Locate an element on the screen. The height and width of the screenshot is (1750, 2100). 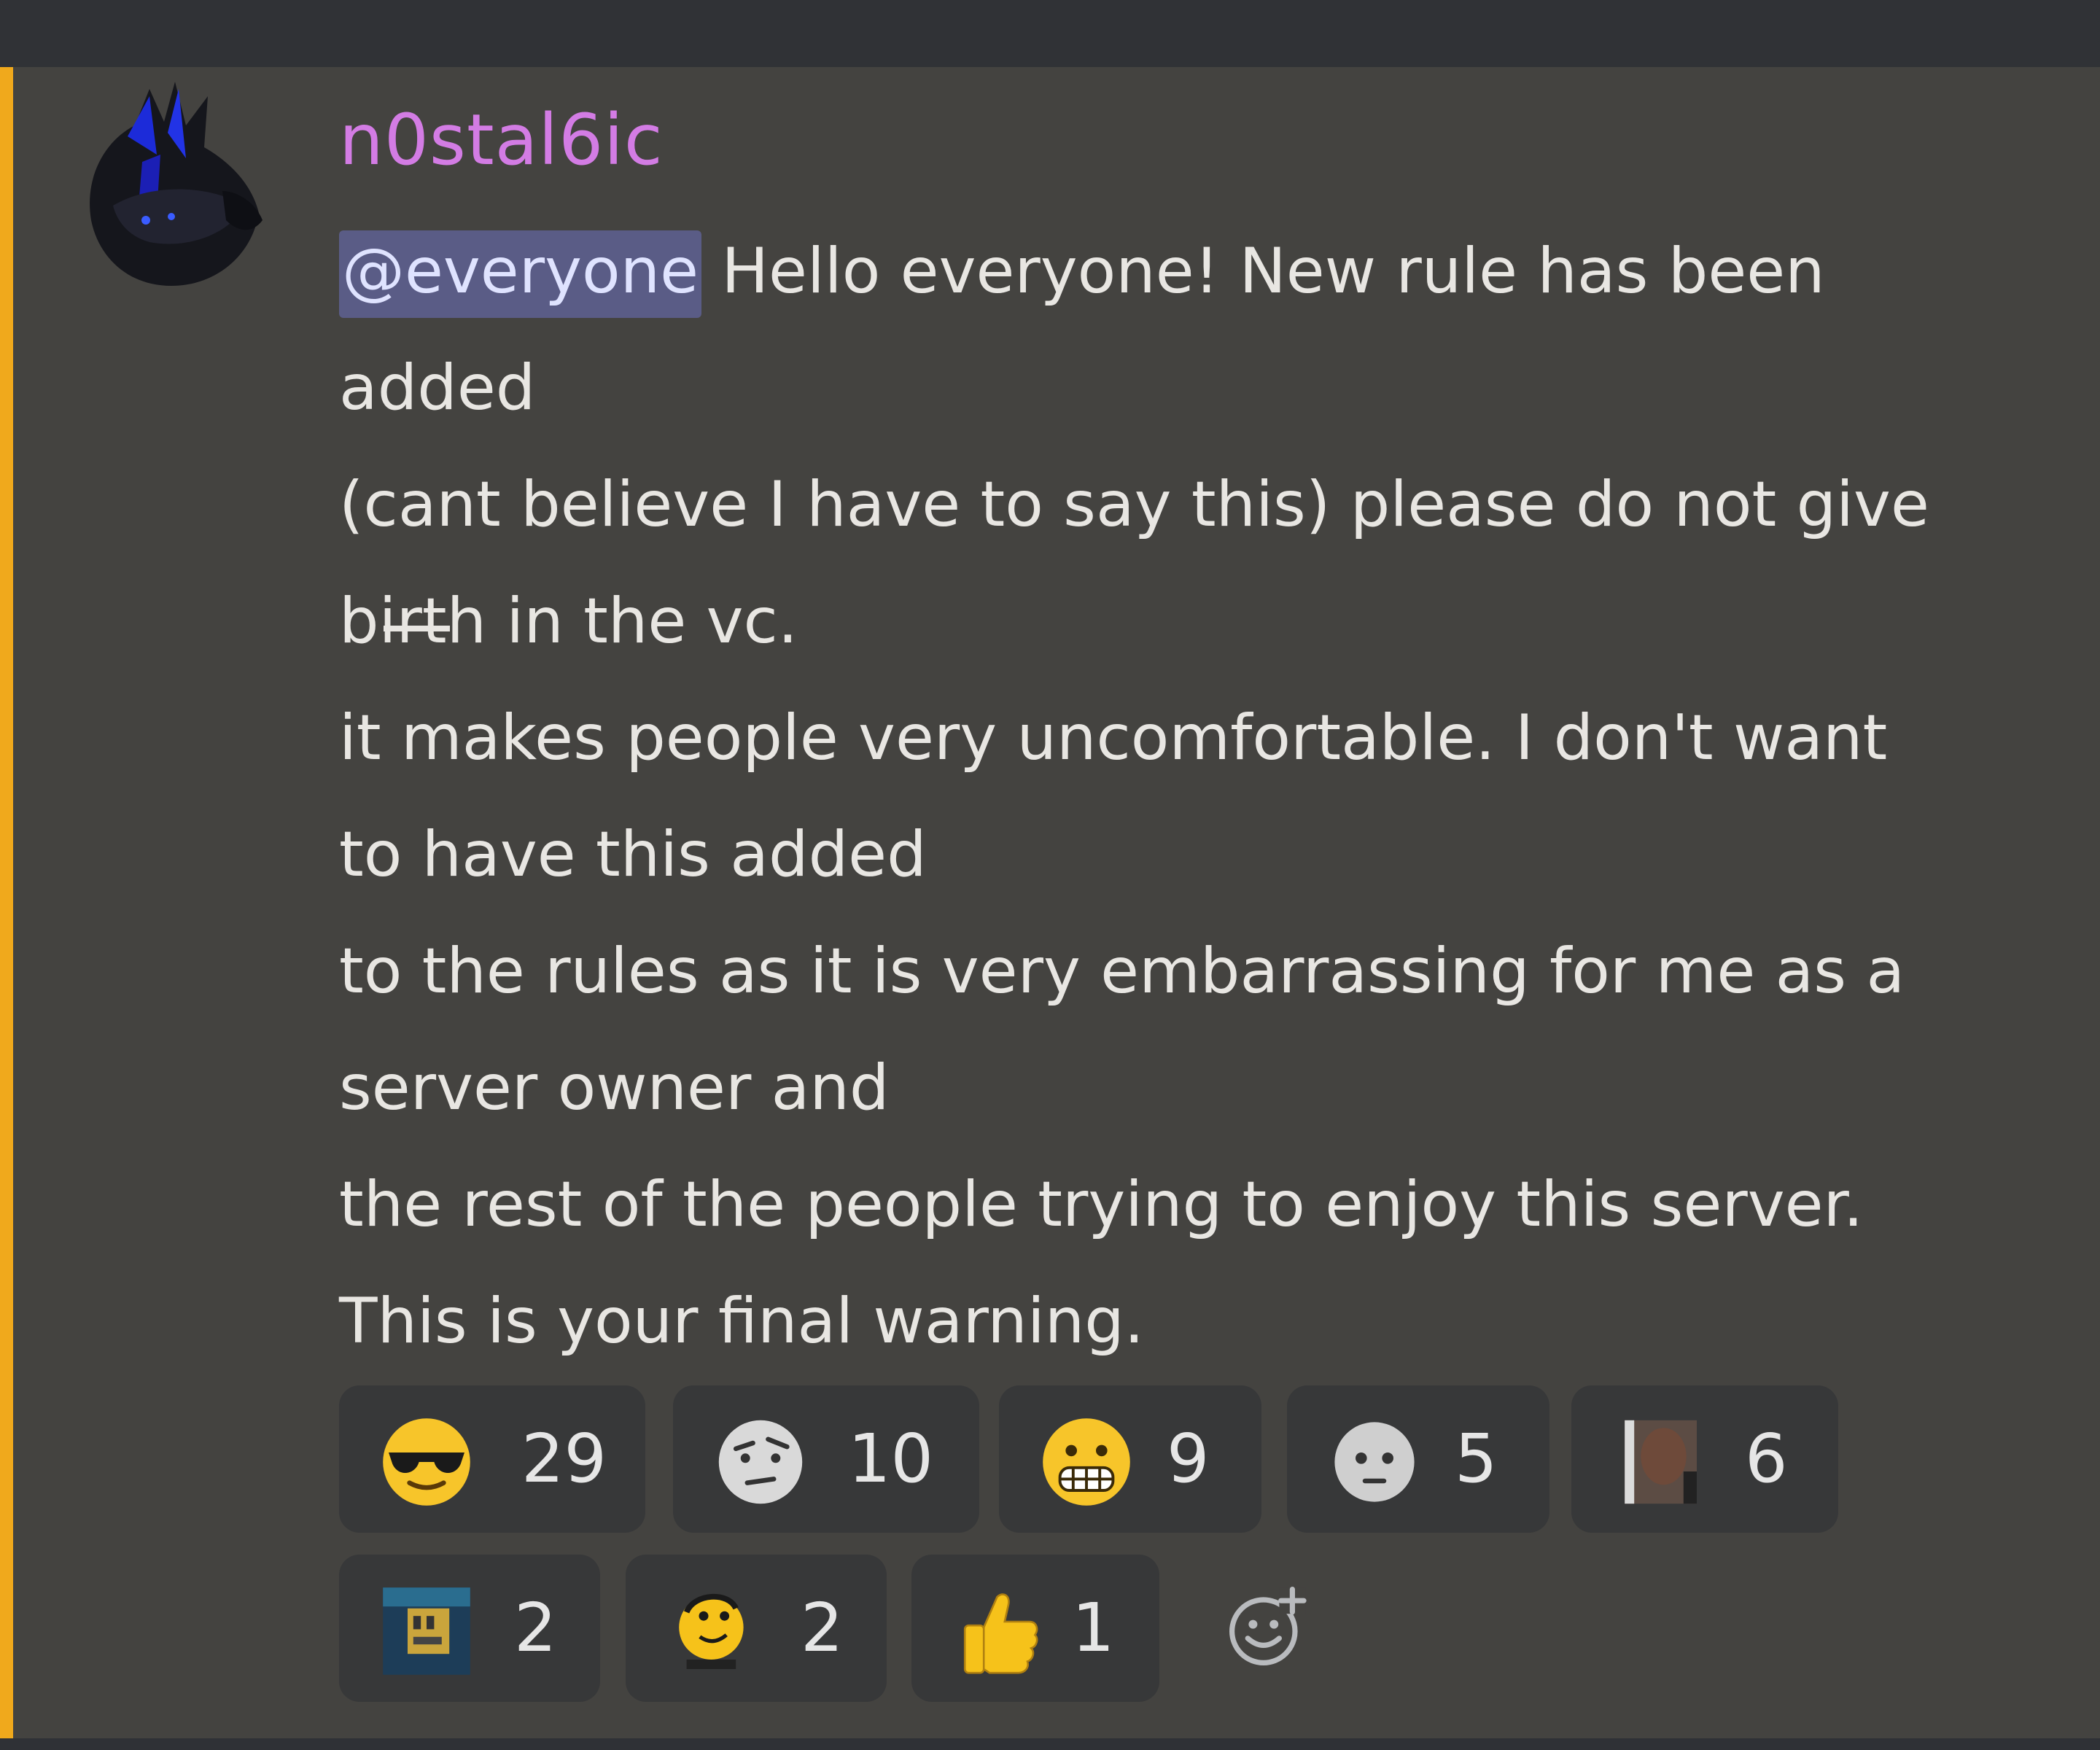
reaction-count: 9 is located at coordinates (1188, 1459).